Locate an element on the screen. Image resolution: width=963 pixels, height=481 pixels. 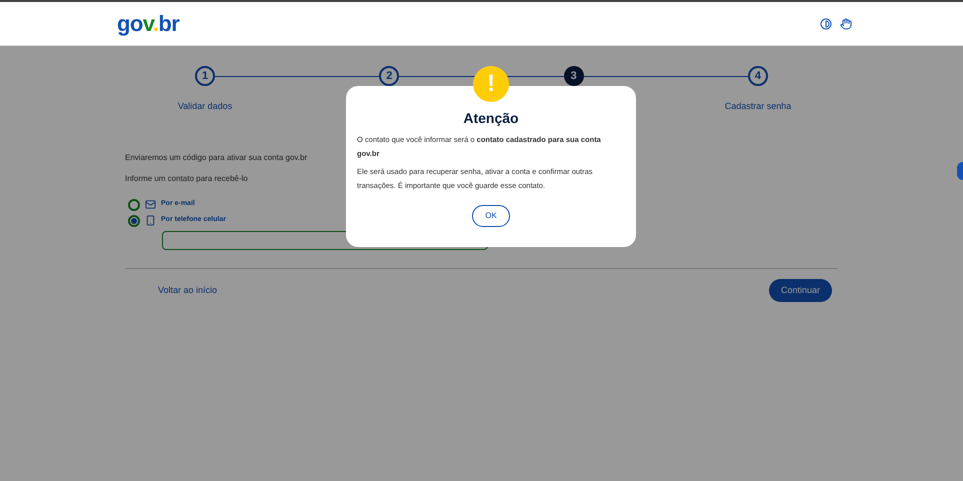
intro-text: Informe um contato para recebê-lo is located at coordinates (186, 178).